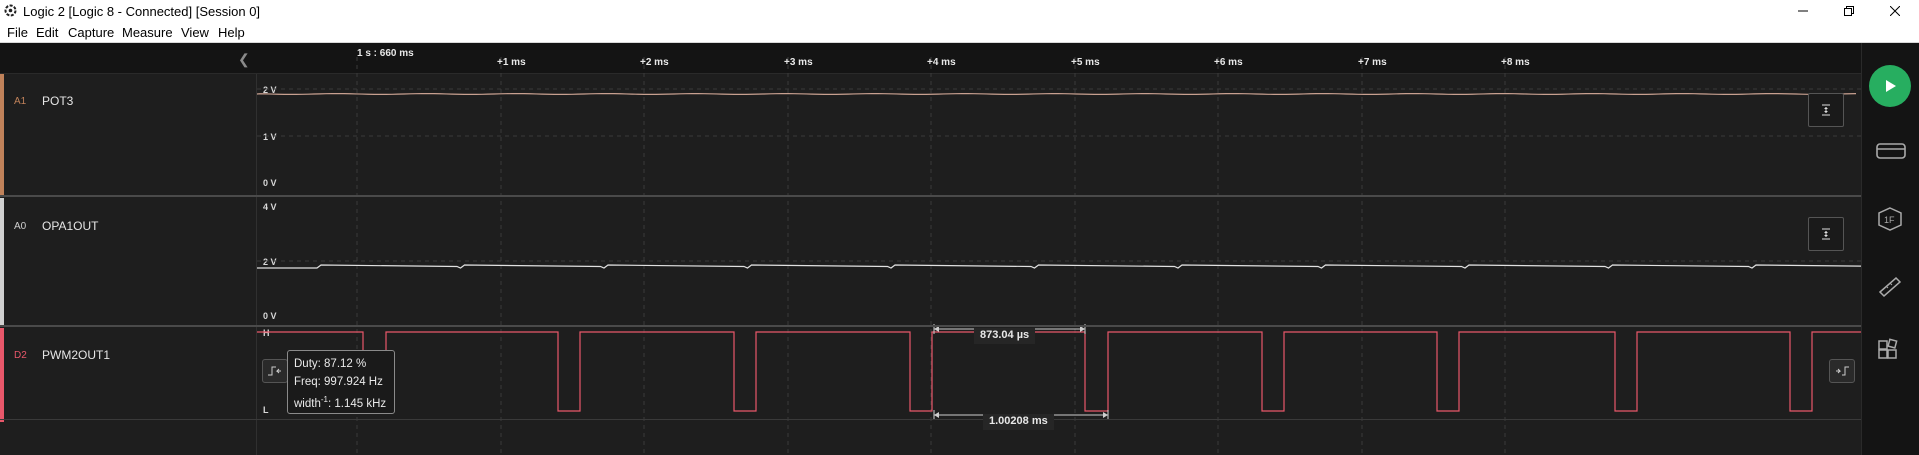  What do you see at coordinates (330, 364) in the screenshot?
I see `duty-cycle-value: Duty: 87.12 %` at bounding box center [330, 364].